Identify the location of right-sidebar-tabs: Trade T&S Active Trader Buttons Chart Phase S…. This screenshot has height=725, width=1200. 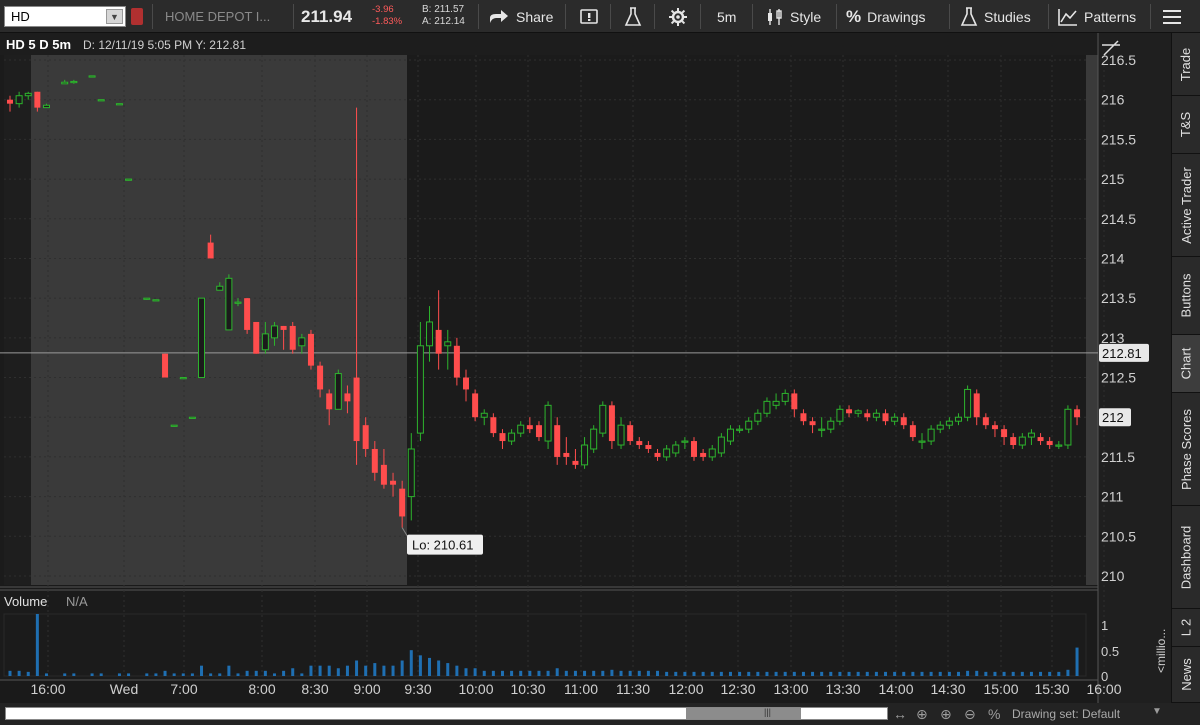
(1185, 368).